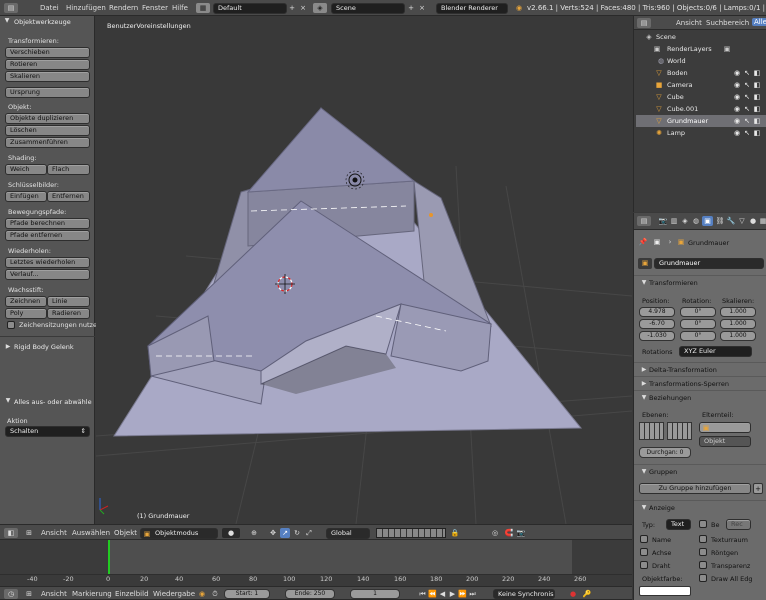 The image size is (766, 600). Describe the element at coordinates (703, 565) in the screenshot. I see `transparency-checkbox` at that location.